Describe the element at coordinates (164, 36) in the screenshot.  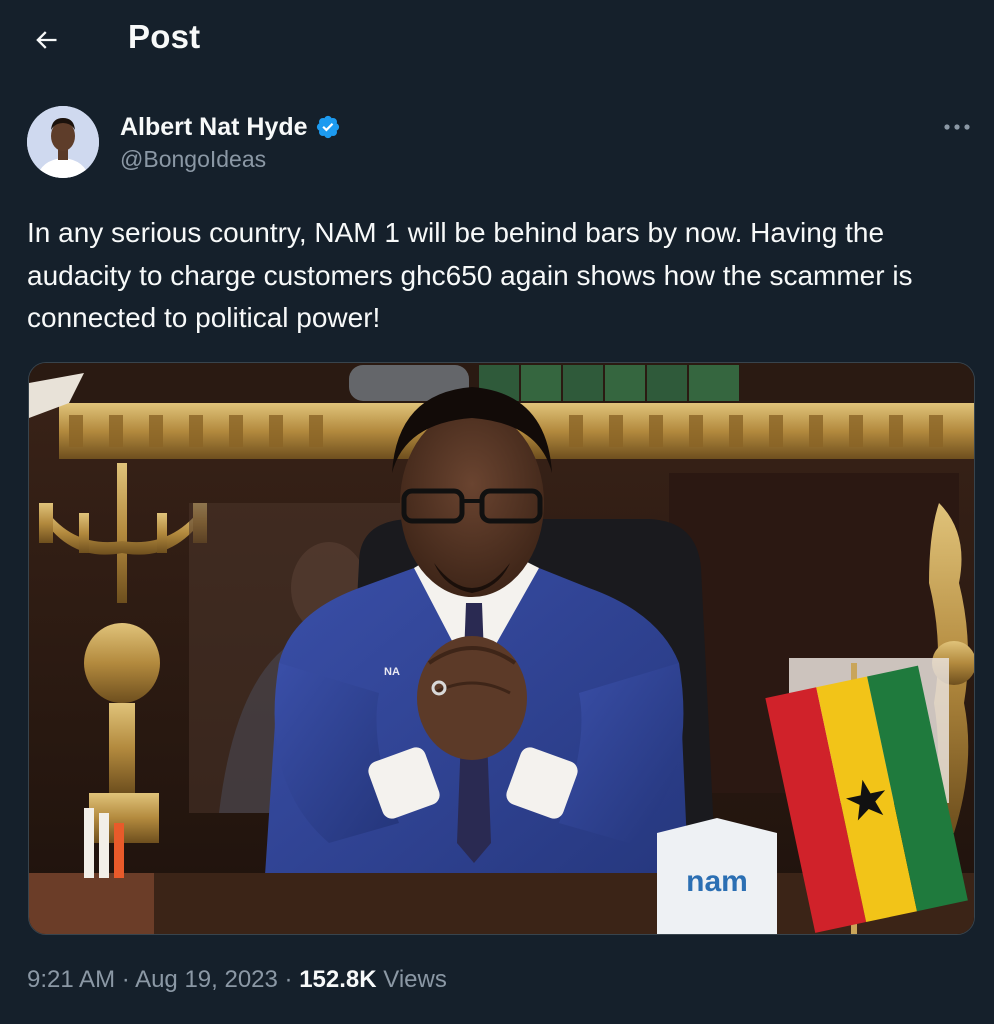
I see `page-title: Post` at that location.